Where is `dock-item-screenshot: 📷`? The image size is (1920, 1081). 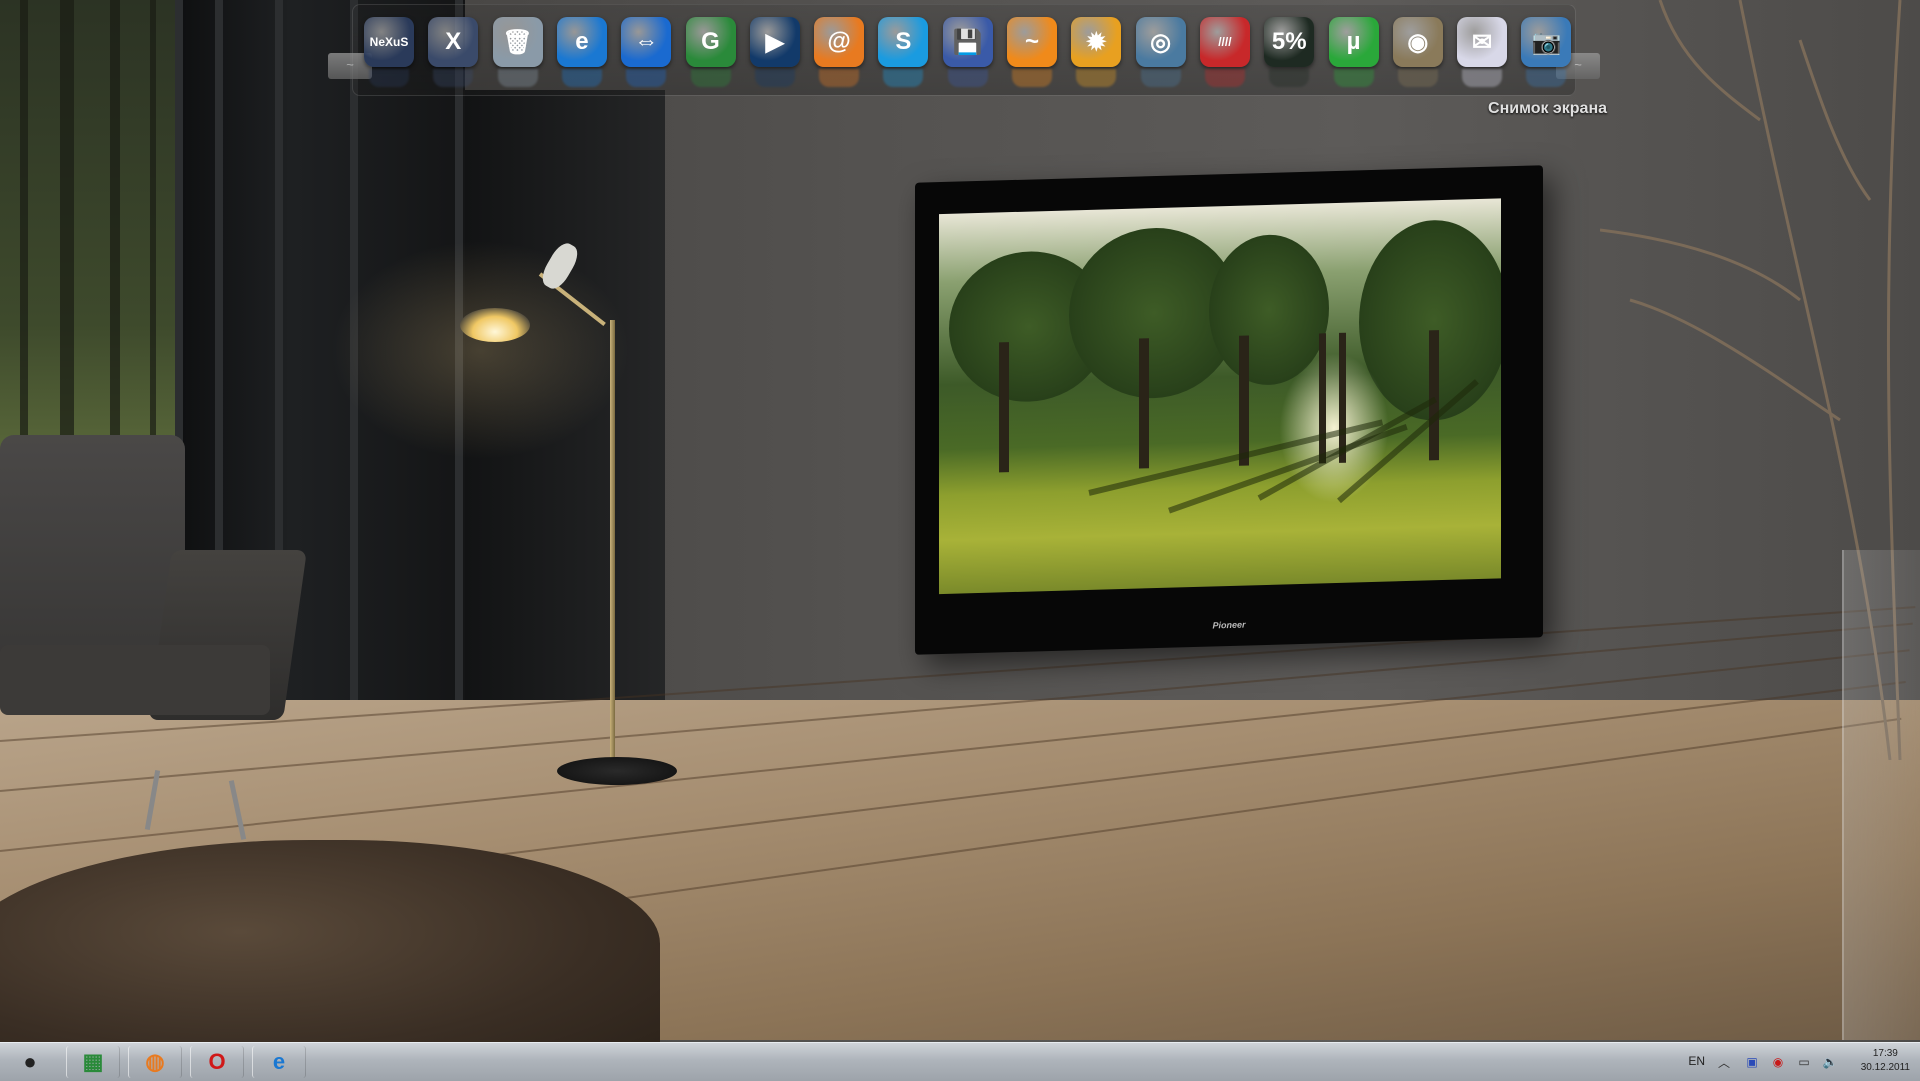 dock-item-screenshot: 📷 is located at coordinates (1546, 52).